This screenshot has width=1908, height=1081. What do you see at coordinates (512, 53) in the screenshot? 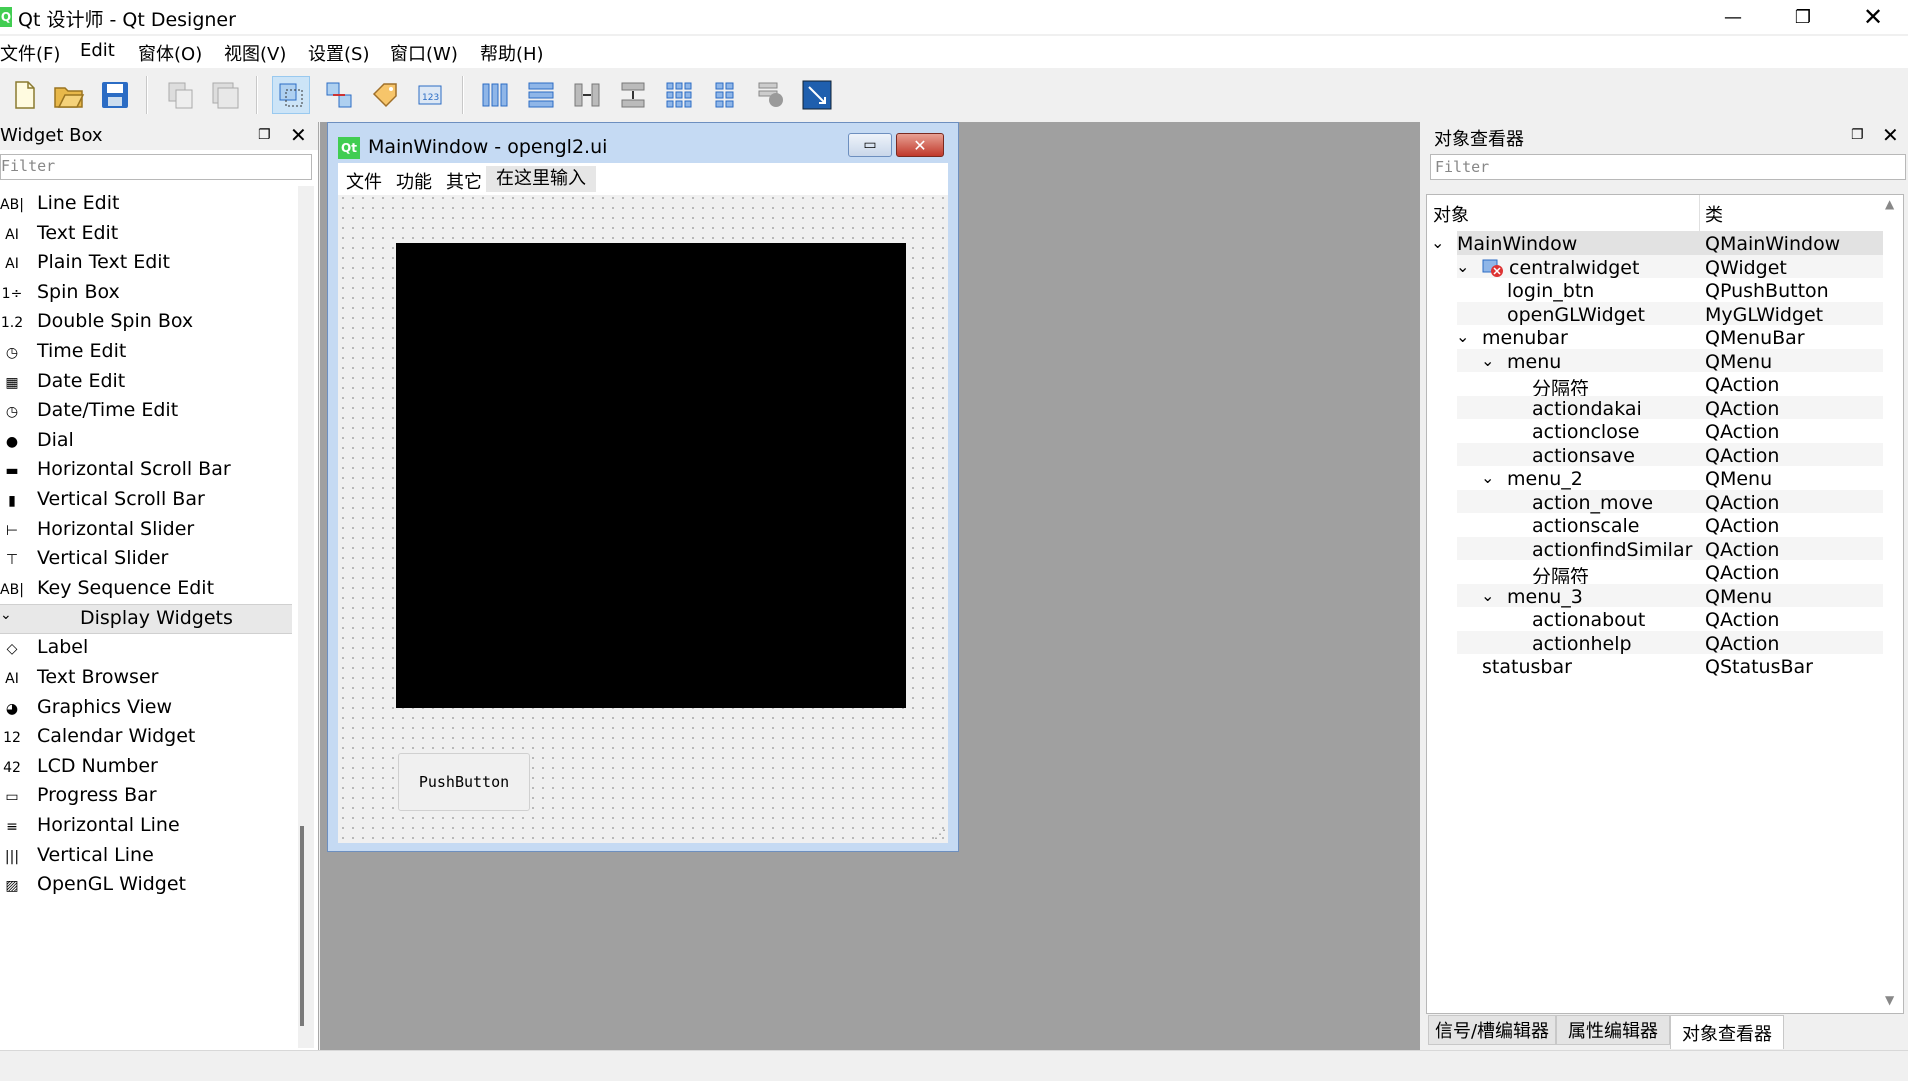
I see `menu-help: 帮助(H)` at bounding box center [512, 53].